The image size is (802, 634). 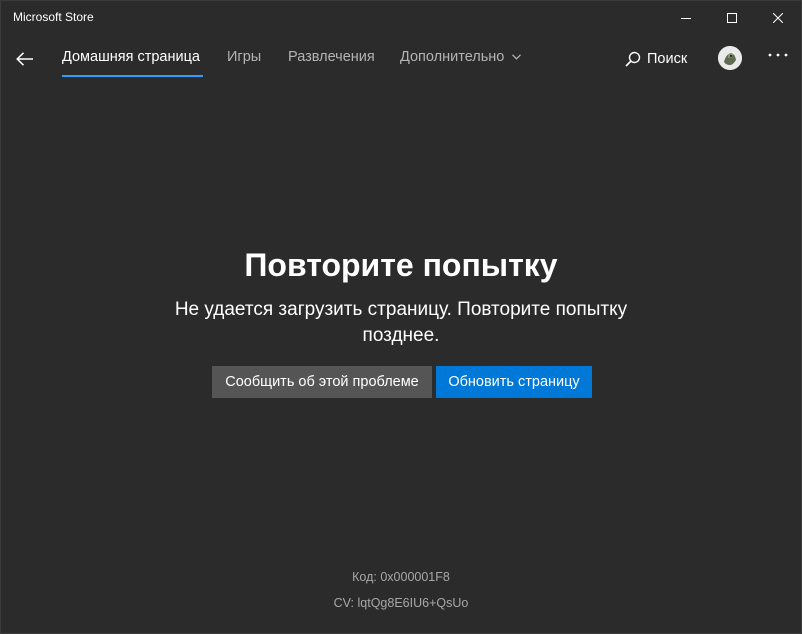 I want to click on back-button, so click(x=25, y=59).